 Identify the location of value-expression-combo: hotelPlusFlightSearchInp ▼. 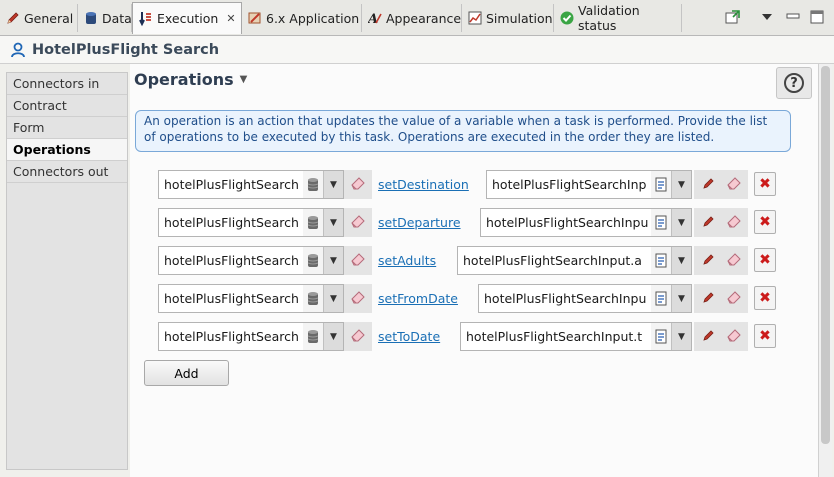
(589, 184).